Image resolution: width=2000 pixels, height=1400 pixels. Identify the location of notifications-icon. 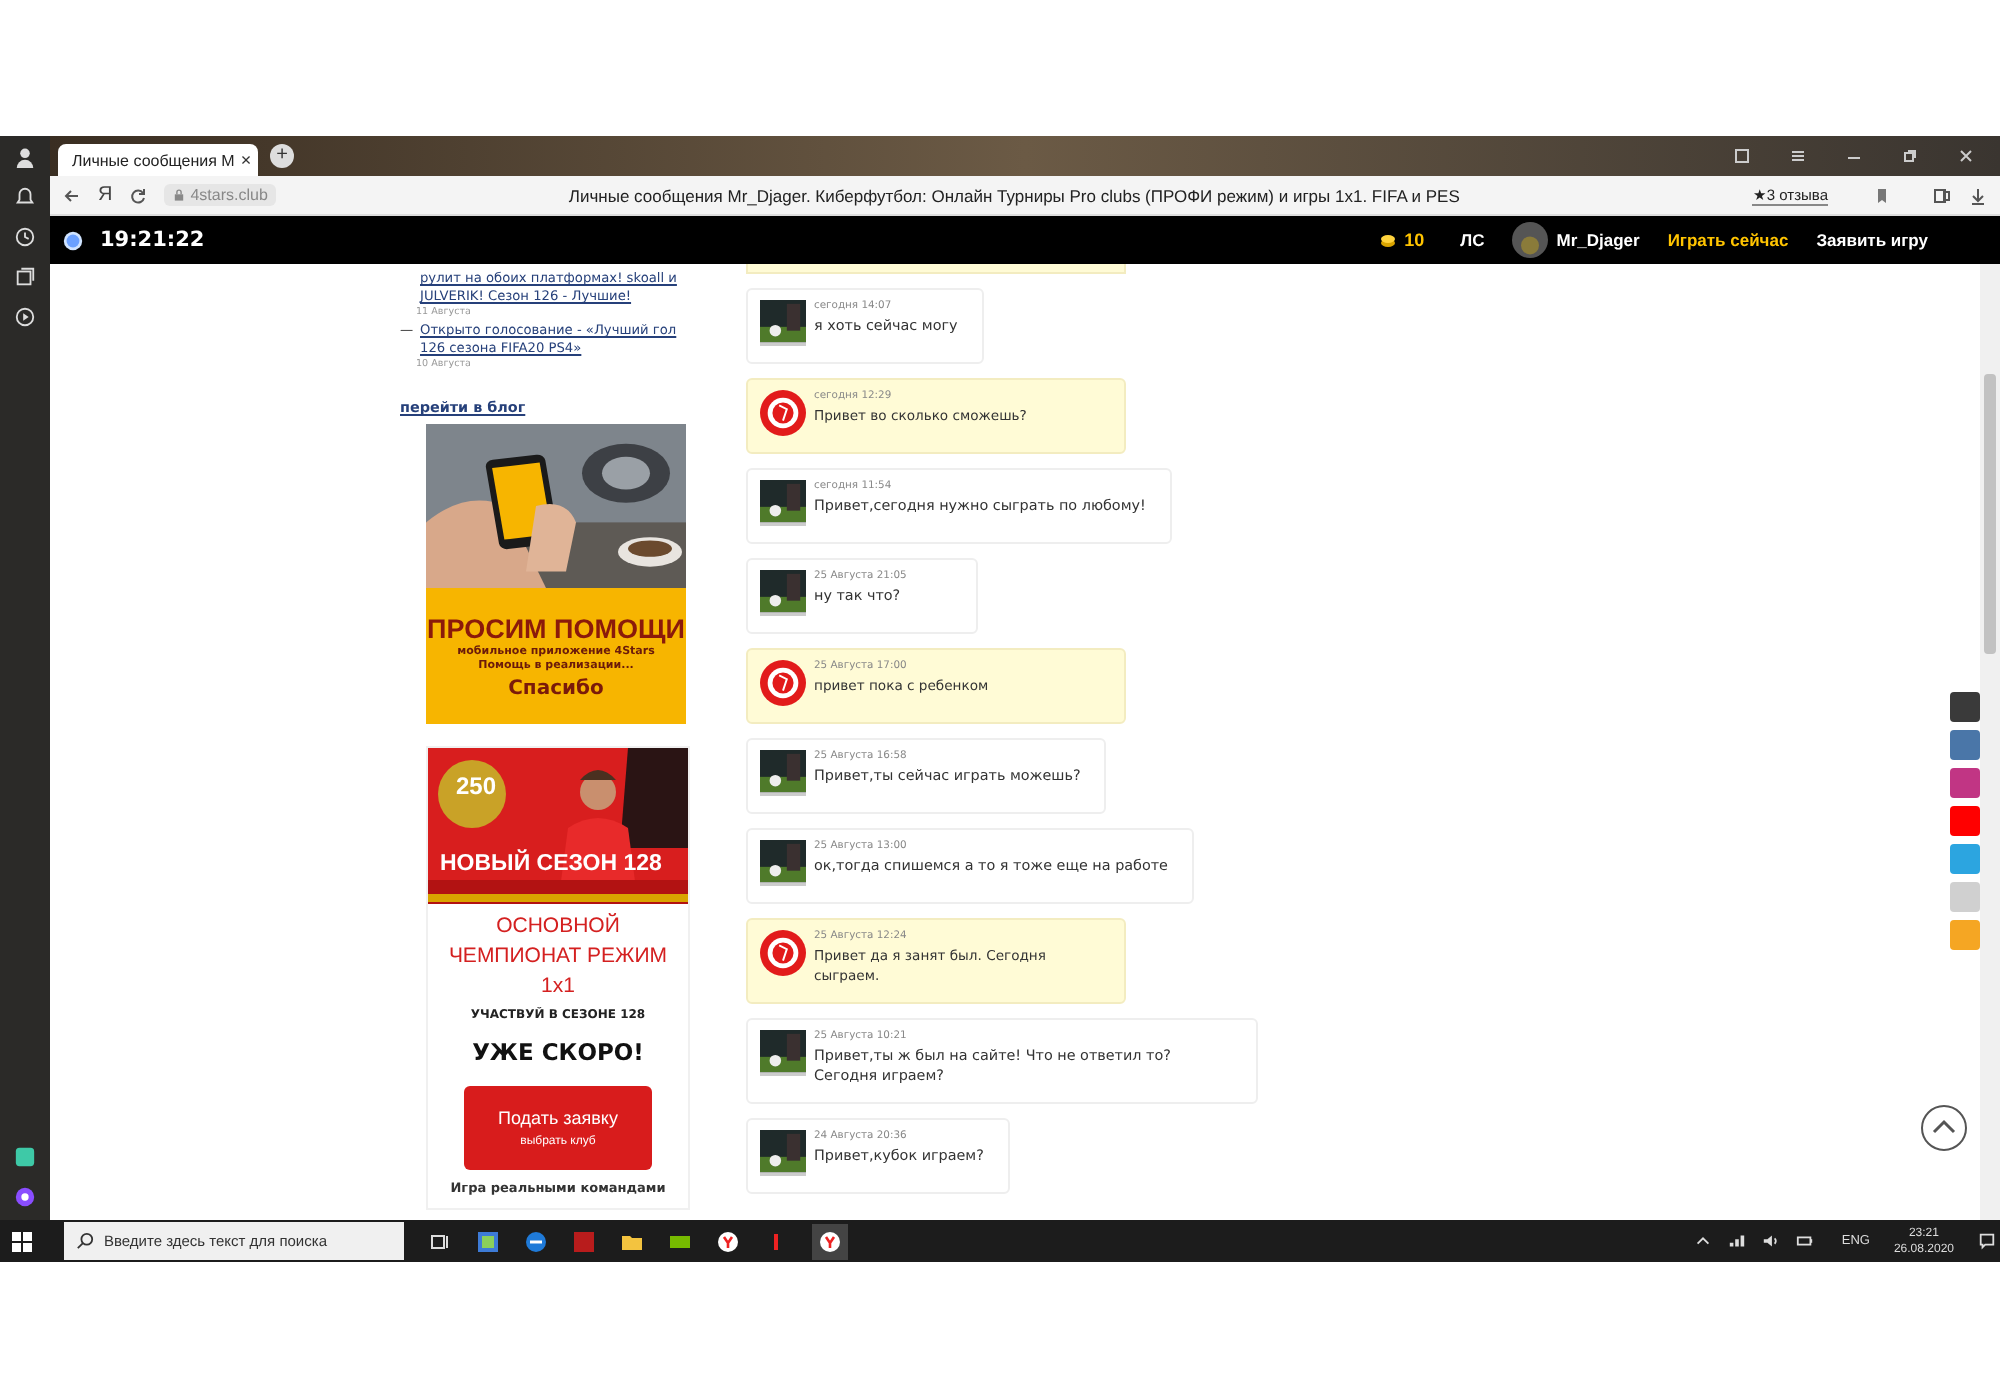
(1987, 1241).